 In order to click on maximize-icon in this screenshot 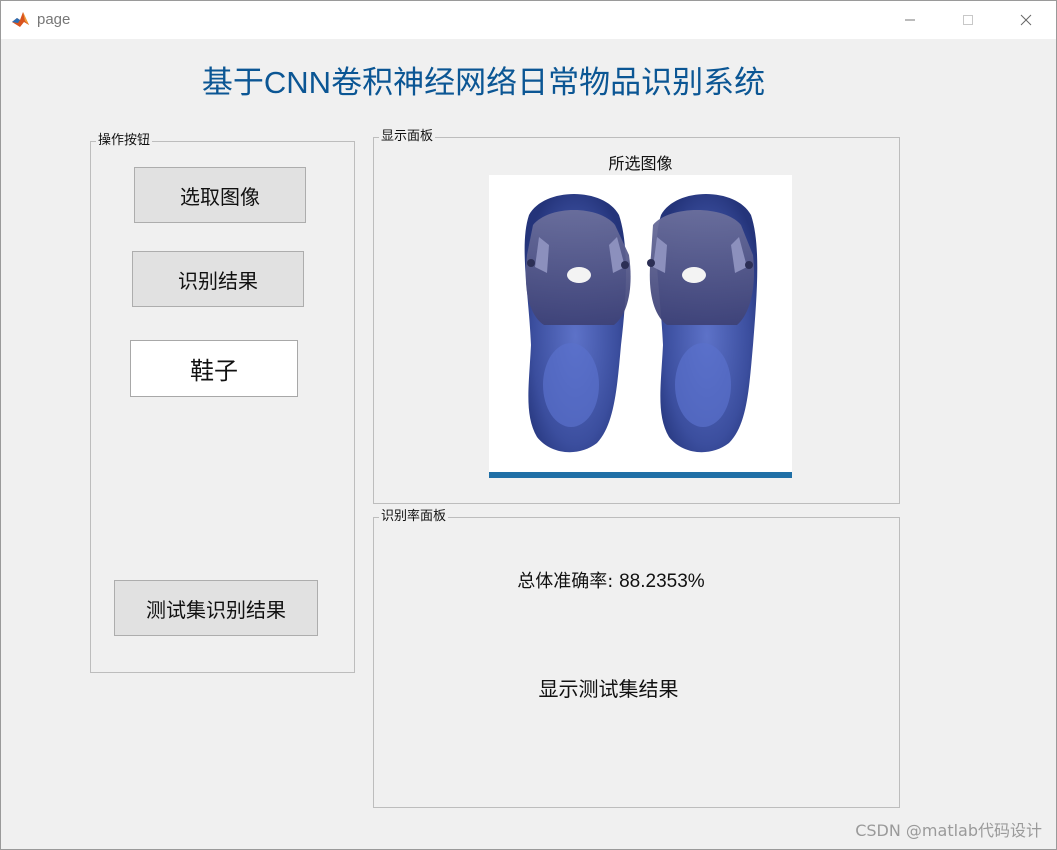, I will do `click(968, 20)`.